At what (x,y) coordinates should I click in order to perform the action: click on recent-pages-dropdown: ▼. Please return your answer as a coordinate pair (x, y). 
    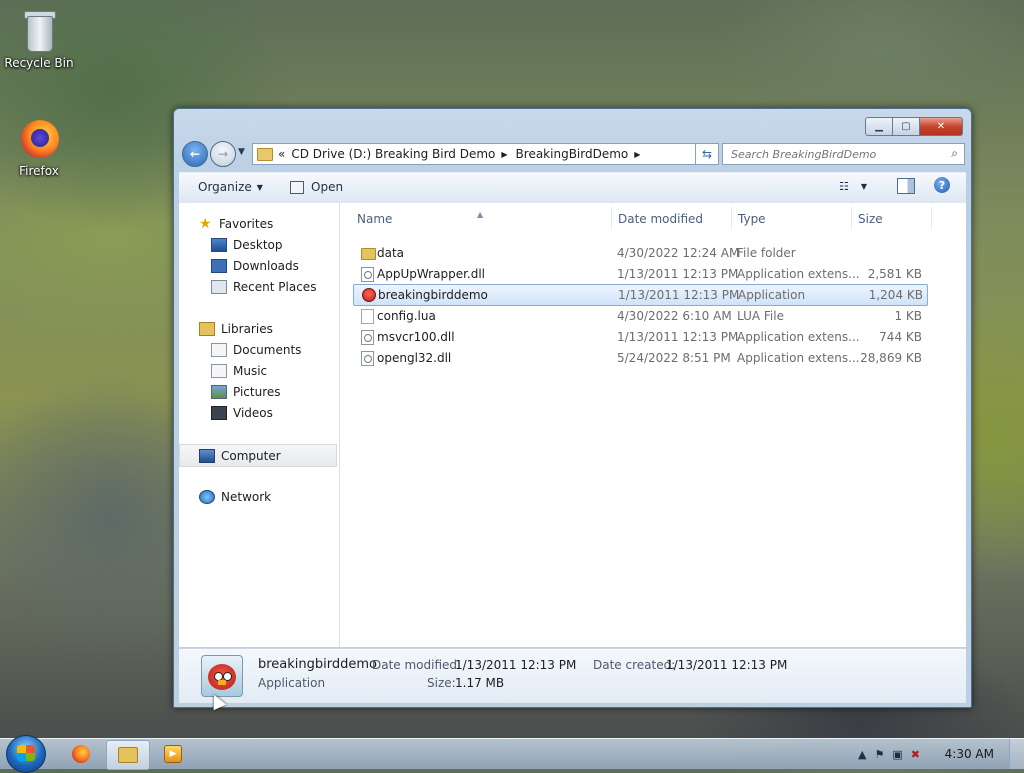
    Looking at the image, I should click on (241, 152).